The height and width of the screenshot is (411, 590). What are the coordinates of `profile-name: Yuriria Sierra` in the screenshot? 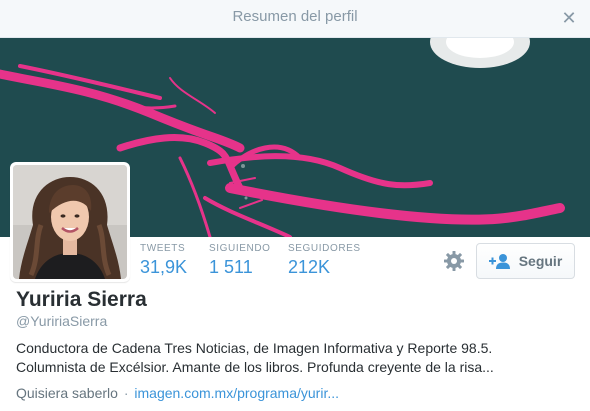 It's located at (81, 300).